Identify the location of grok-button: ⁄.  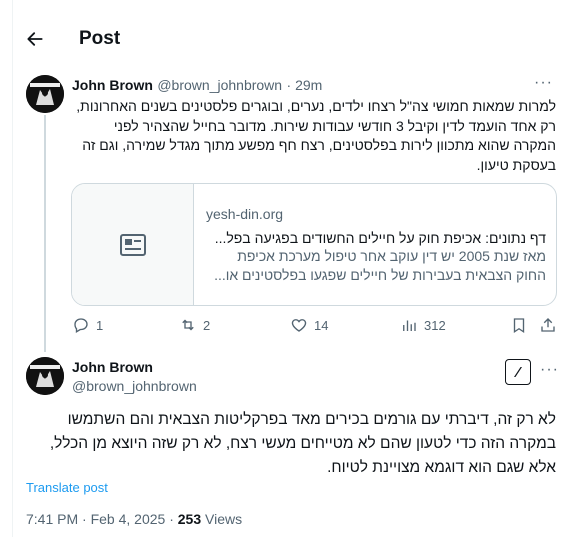
(518, 372).